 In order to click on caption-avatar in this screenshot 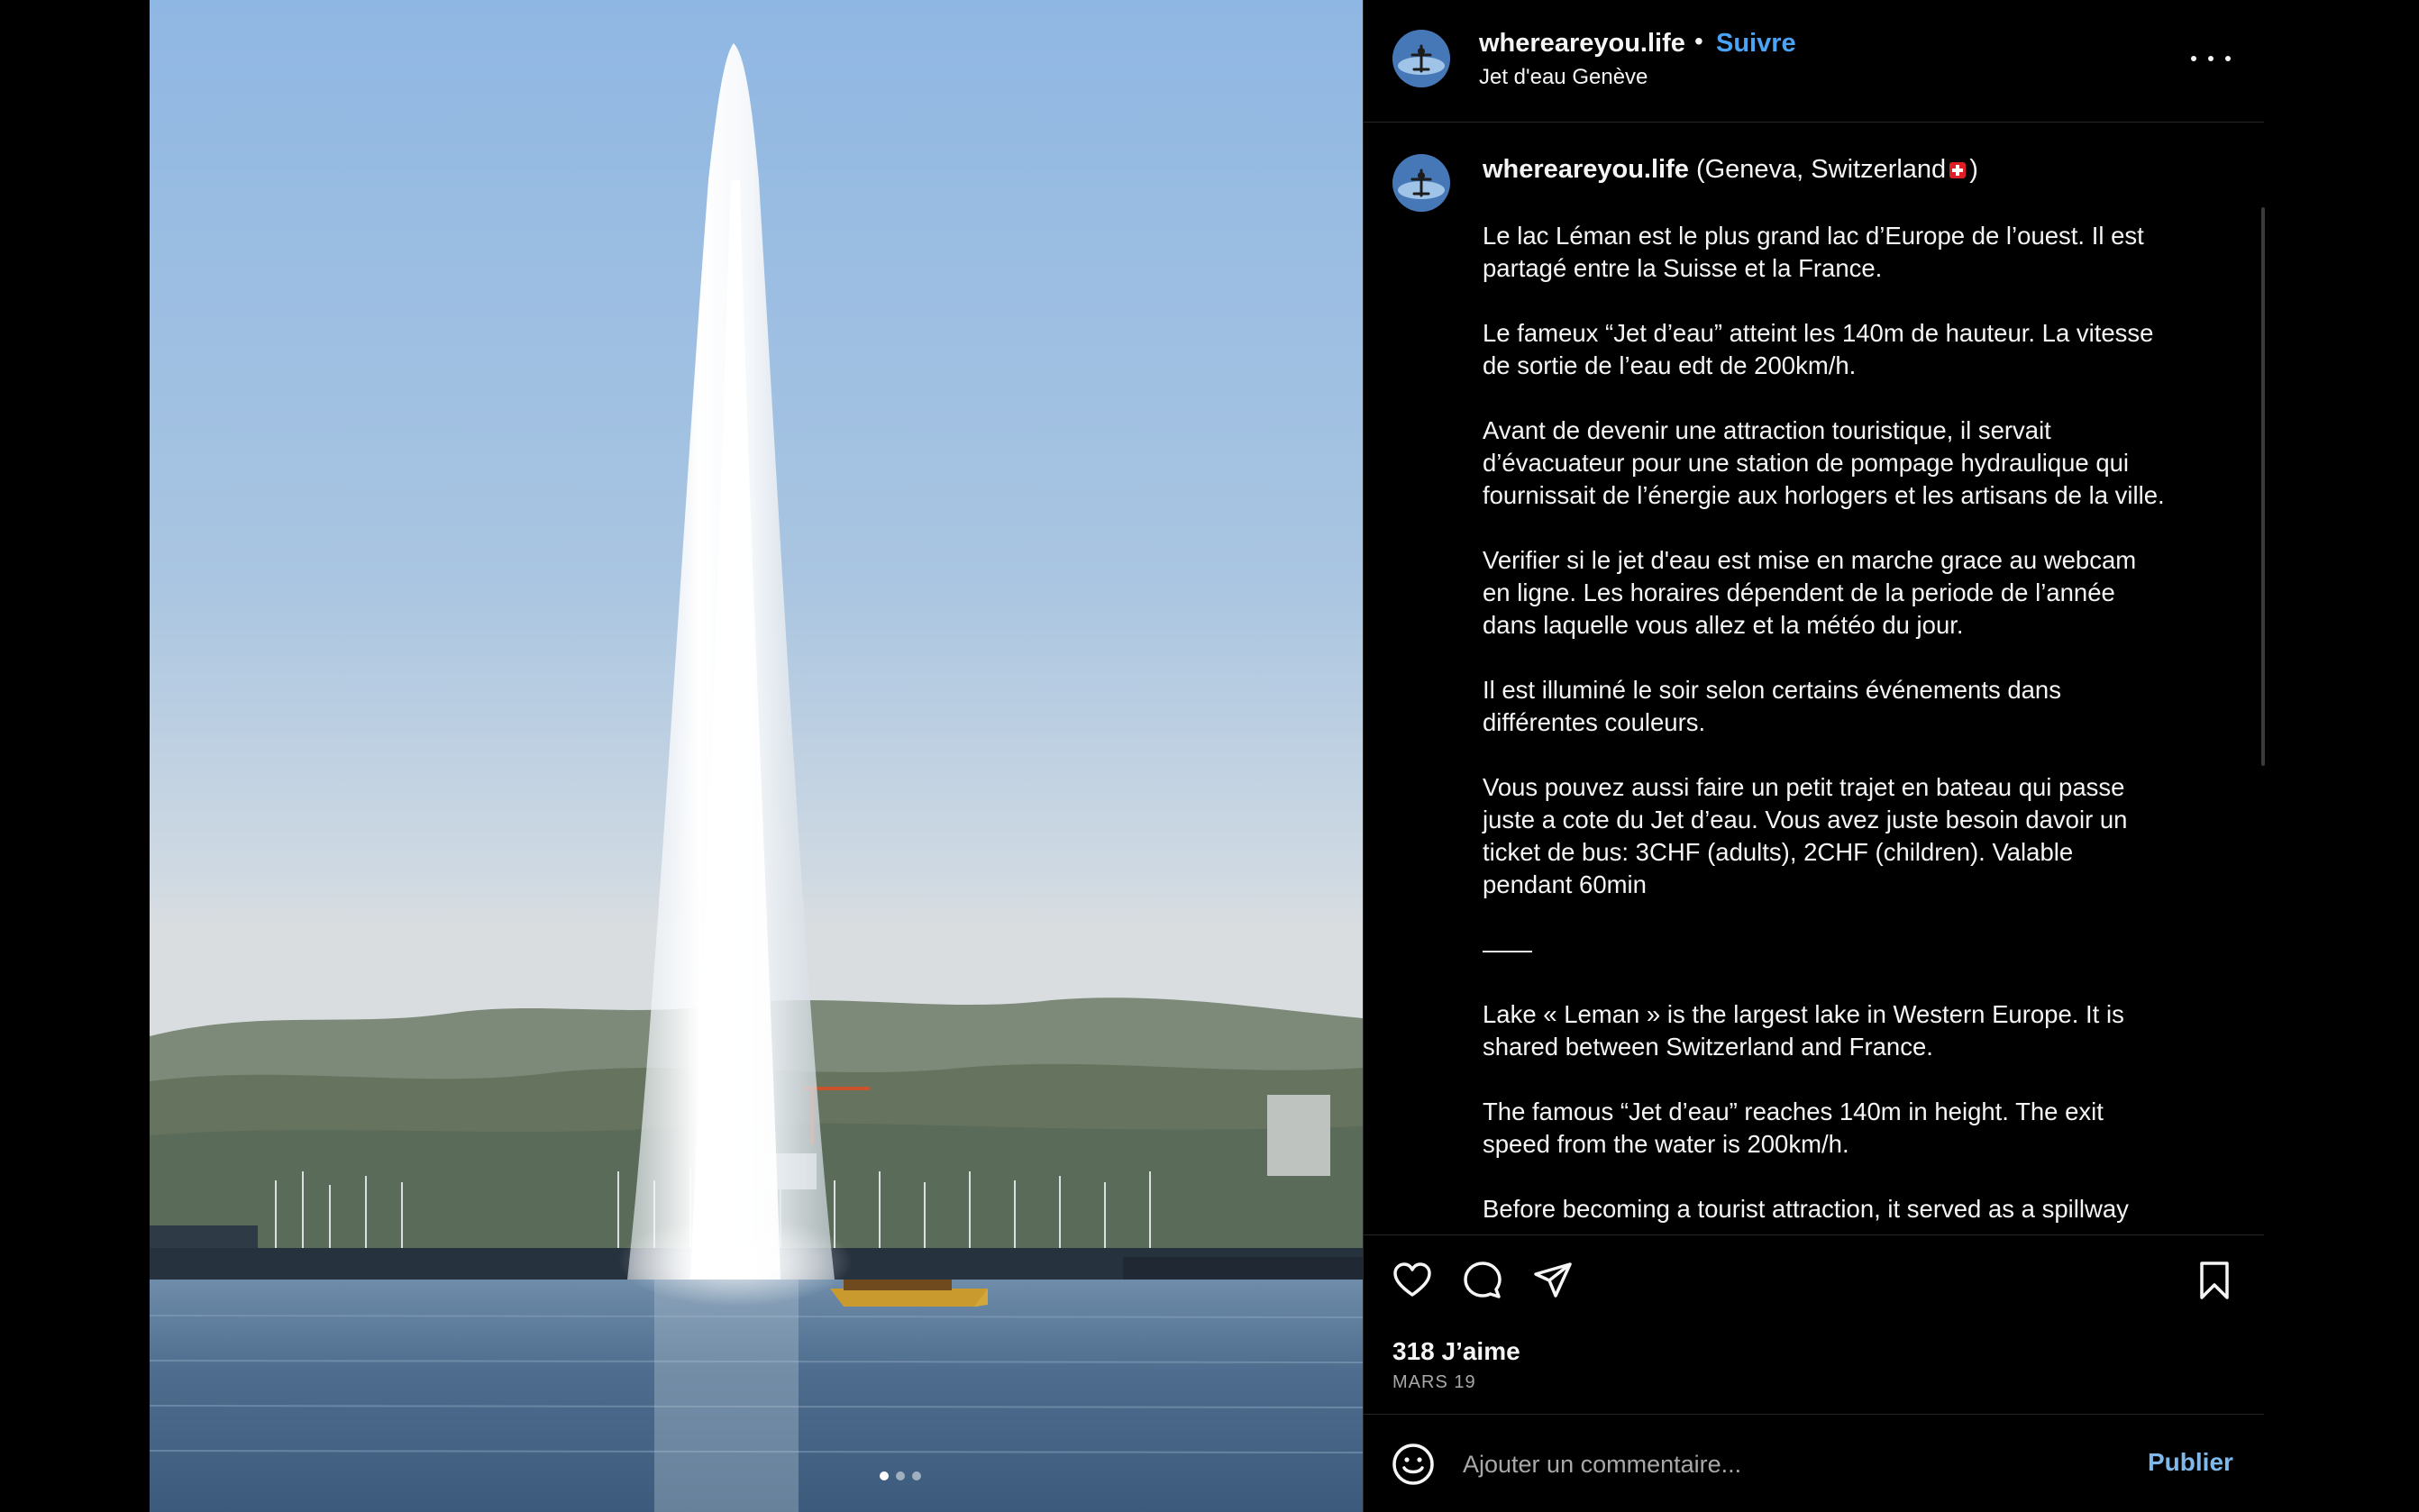, I will do `click(1421, 183)`.